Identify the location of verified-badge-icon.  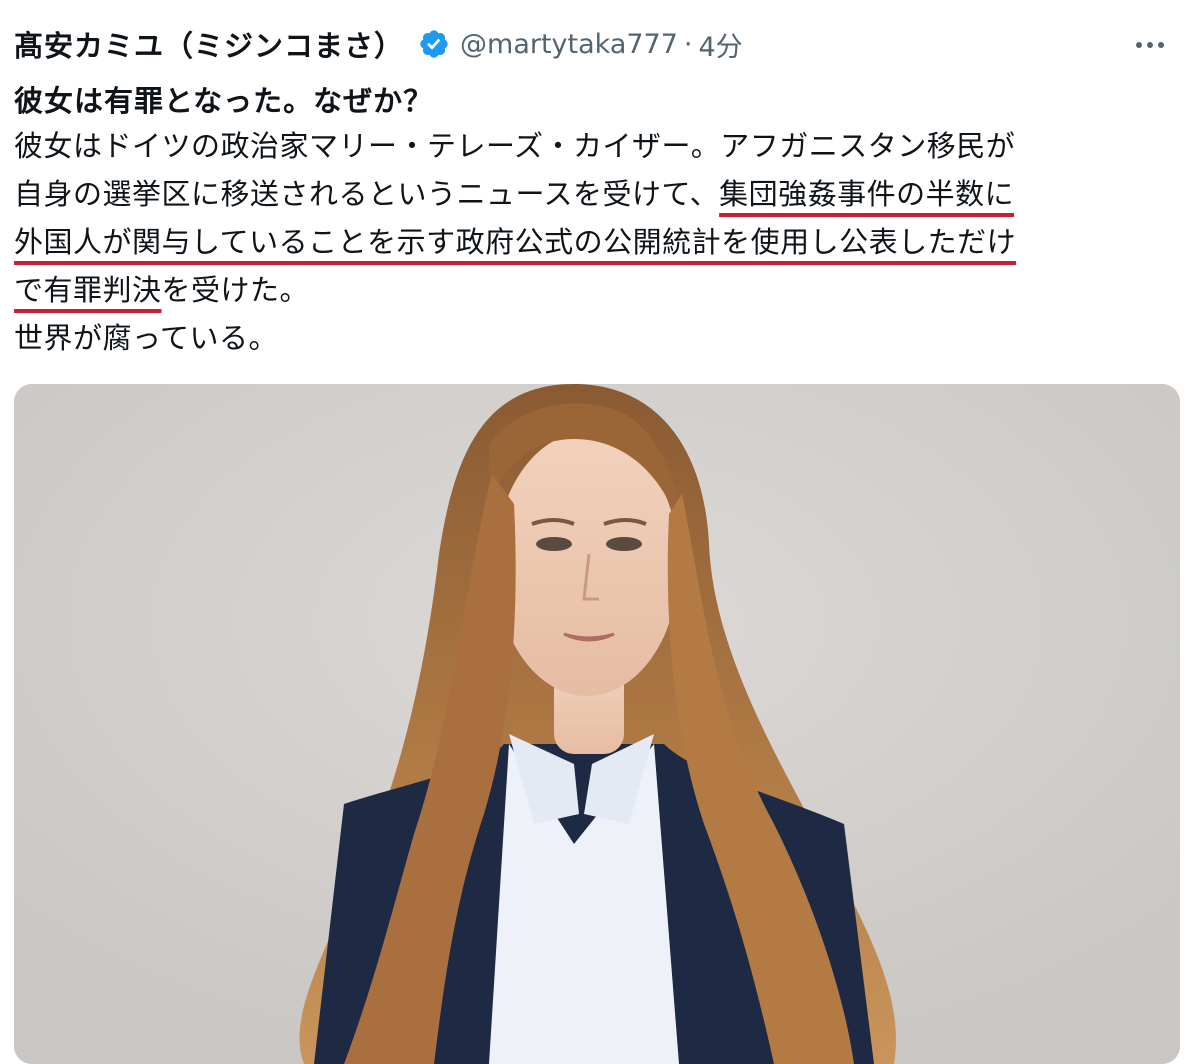
(434, 44).